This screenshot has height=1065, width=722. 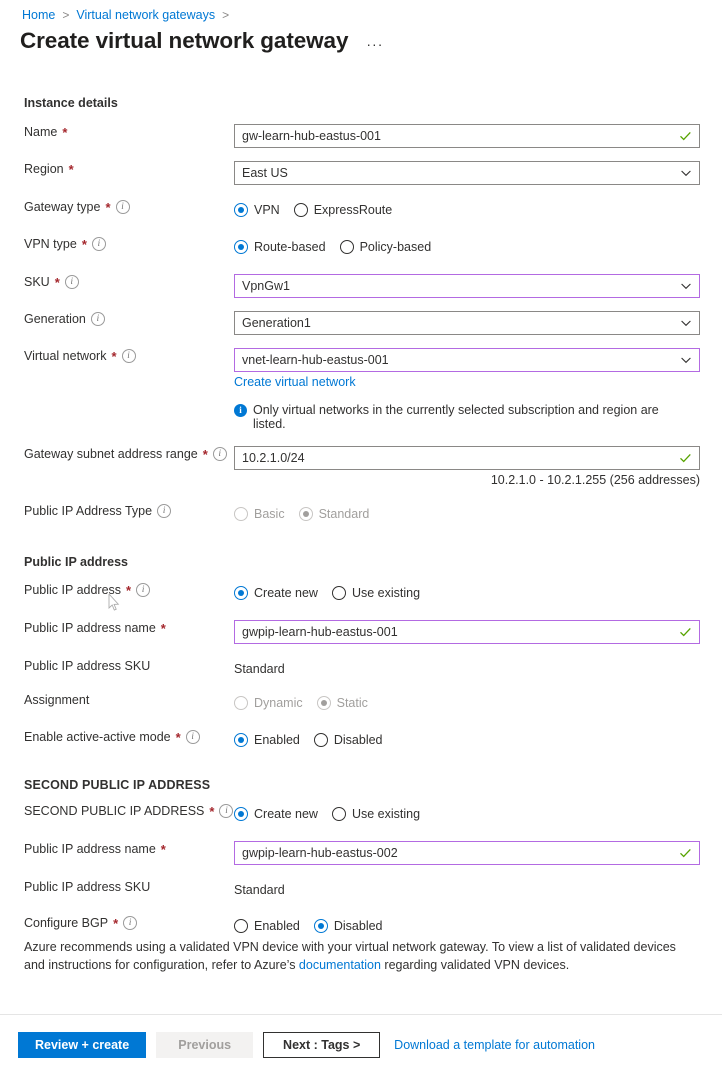 What do you see at coordinates (467, 173) in the screenshot?
I see `region-select: East US` at bounding box center [467, 173].